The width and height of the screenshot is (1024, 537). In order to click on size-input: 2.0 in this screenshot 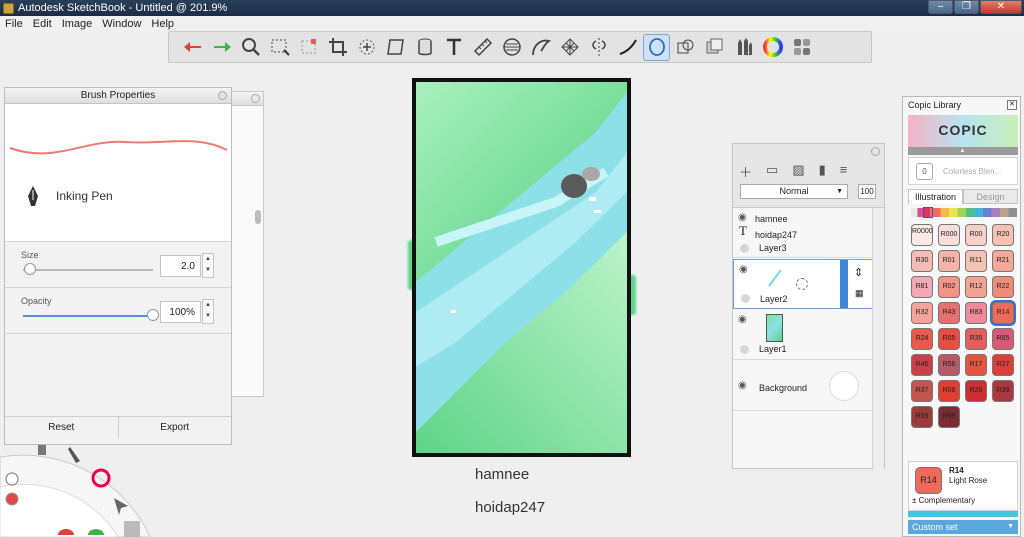, I will do `click(180, 266)`.